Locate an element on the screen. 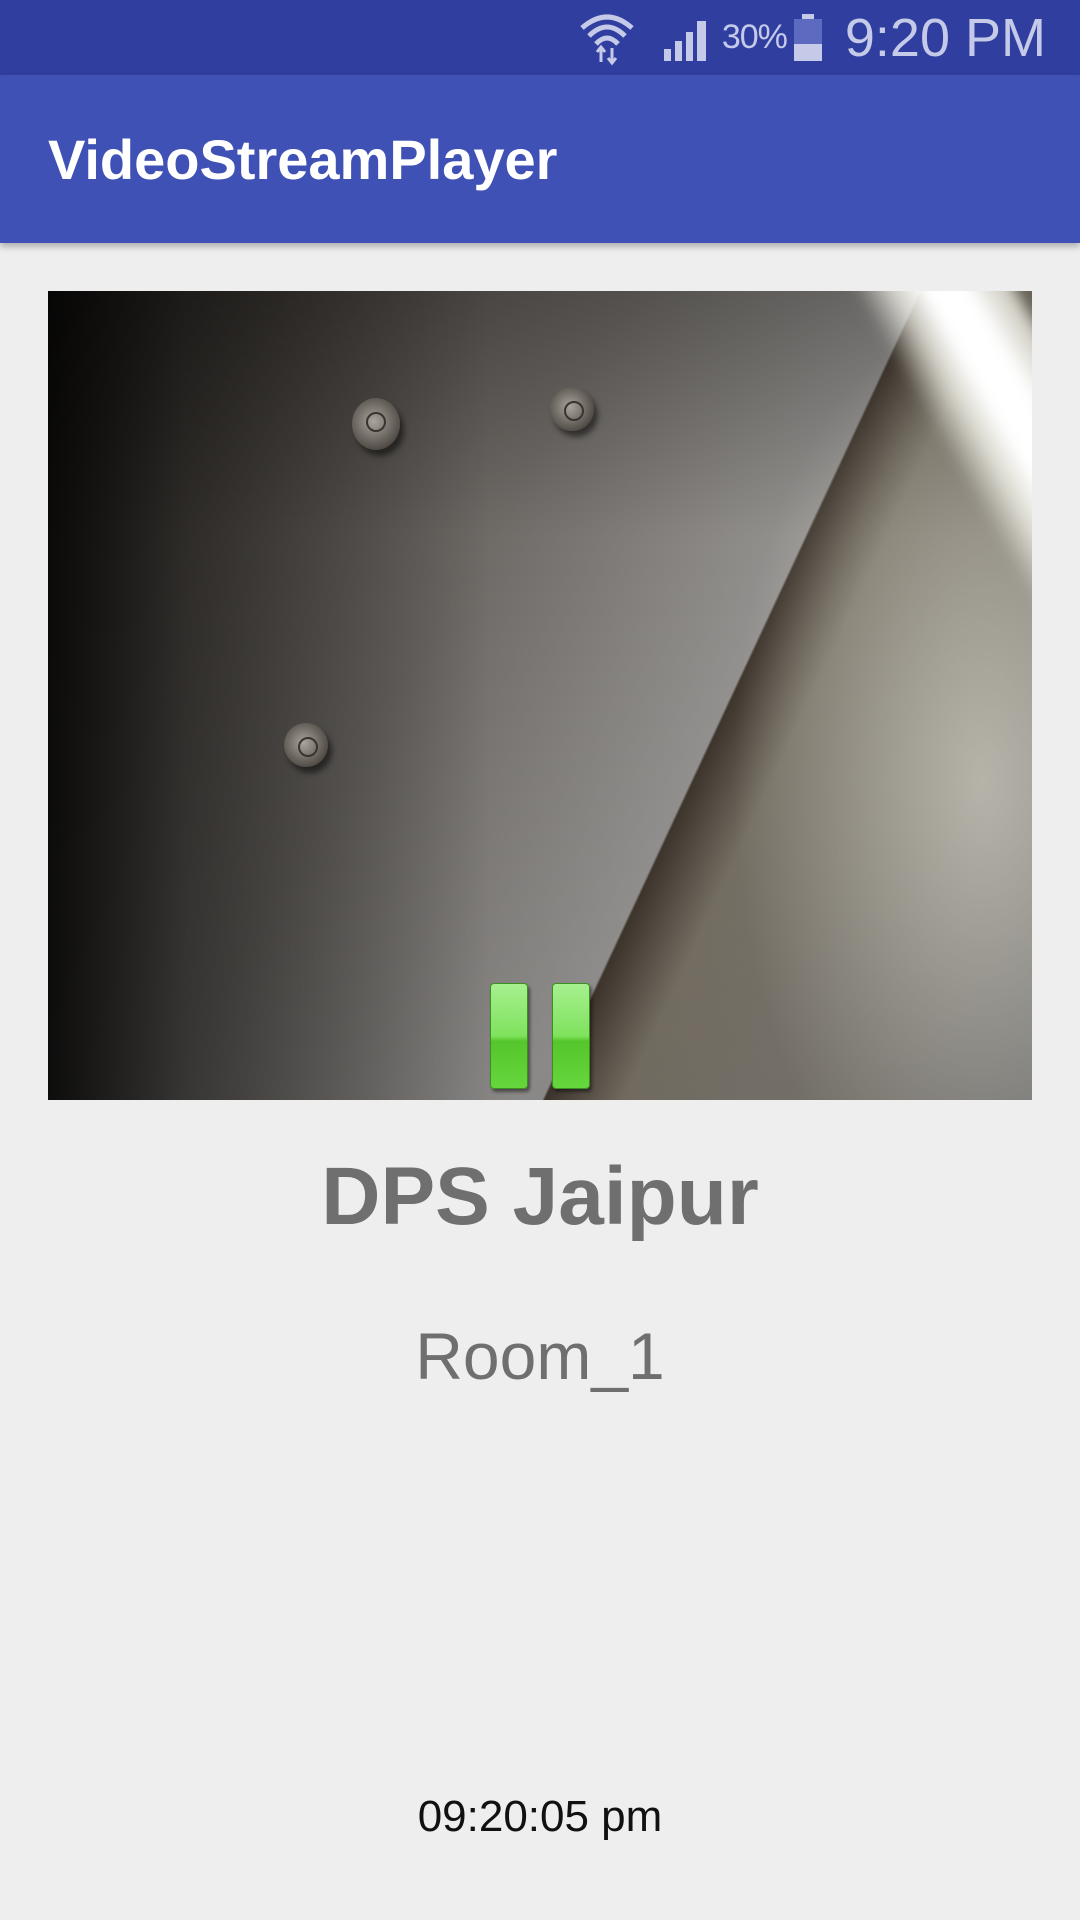  status-clock: 9:20 PM is located at coordinates (945, 37).